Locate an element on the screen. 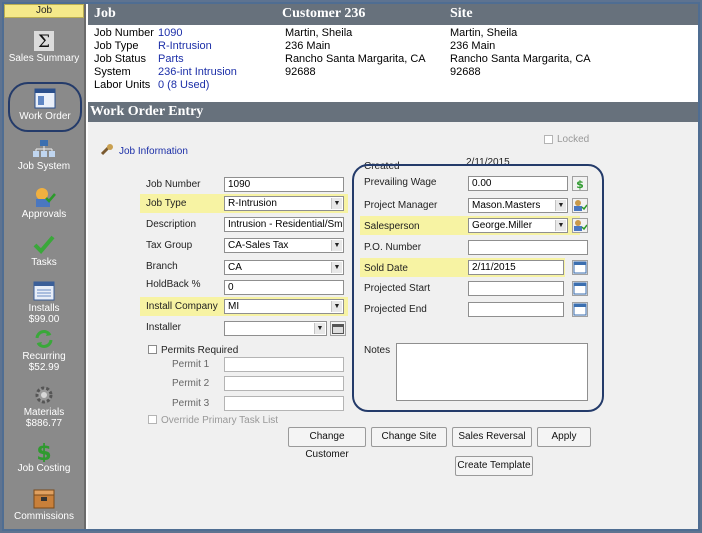 The width and height of the screenshot is (702, 533). dollar-icon: $ is located at coordinates (43, 451).